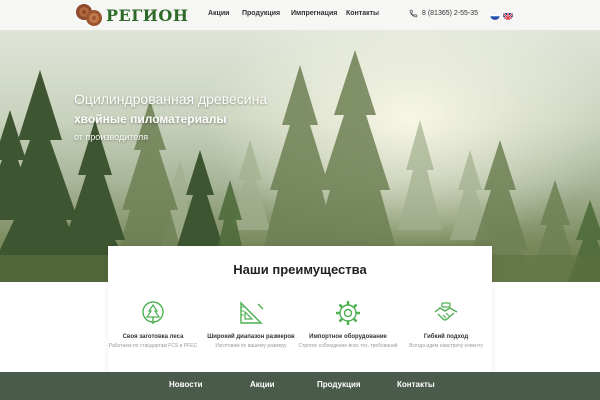  Describe the element at coordinates (251, 337) in the screenshot. I see `advantage-title: Широкий диапазон размеров` at that location.